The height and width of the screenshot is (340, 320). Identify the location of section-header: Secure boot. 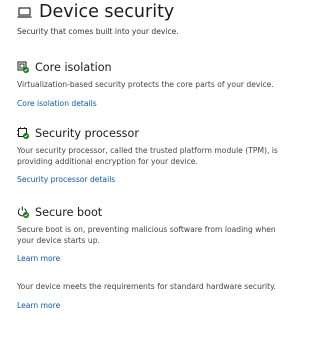
(162, 212).